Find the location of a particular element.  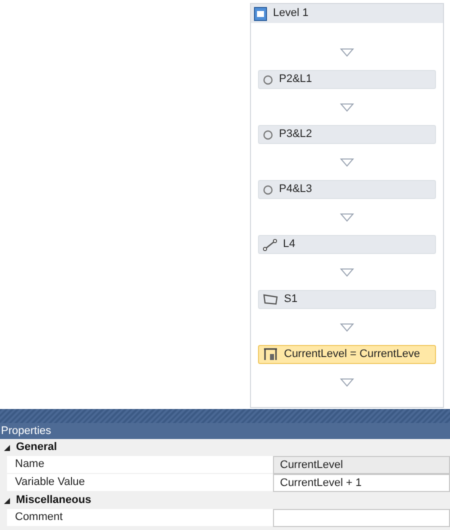

activity-block: S1 is located at coordinates (347, 299).